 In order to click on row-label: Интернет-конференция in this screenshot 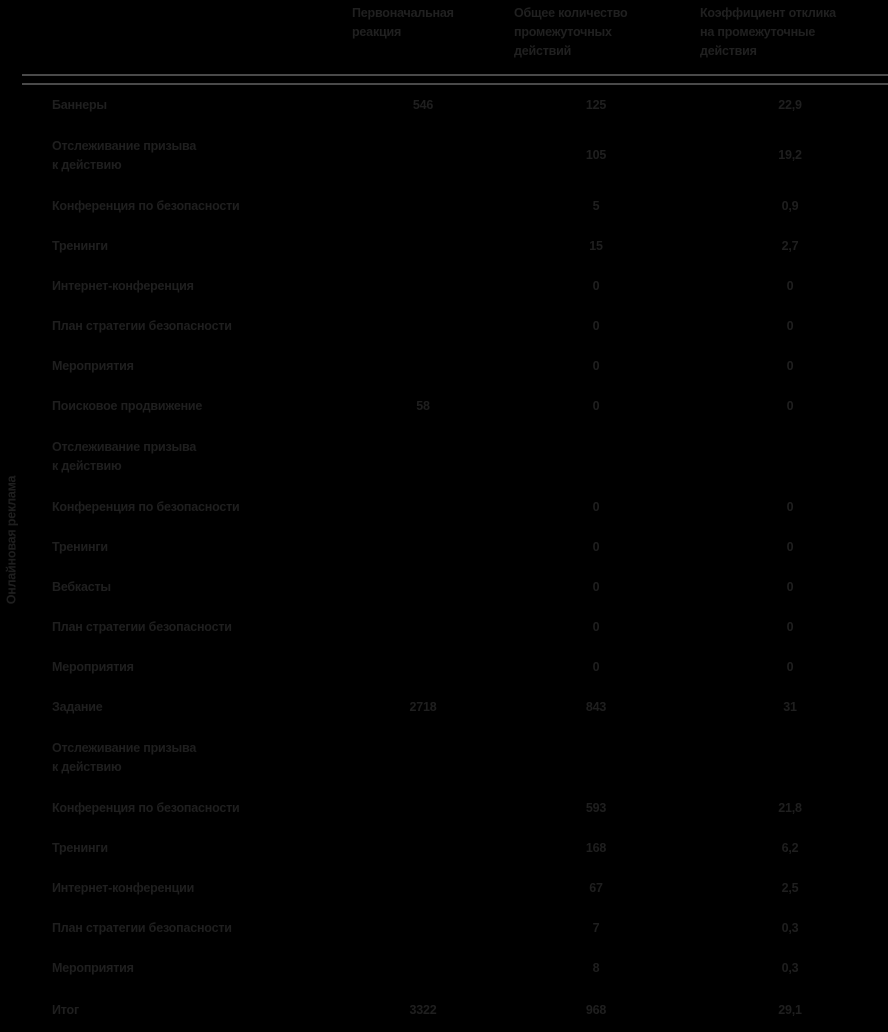, I will do `click(123, 285)`.